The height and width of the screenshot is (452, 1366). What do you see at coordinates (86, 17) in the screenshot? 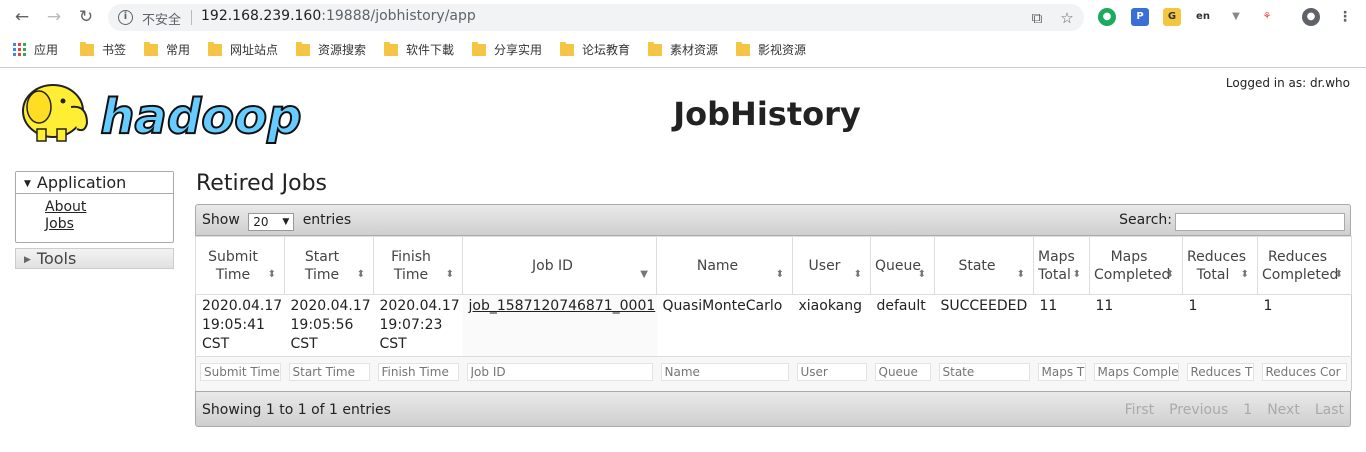
I see `reload-icon: ↻` at bounding box center [86, 17].